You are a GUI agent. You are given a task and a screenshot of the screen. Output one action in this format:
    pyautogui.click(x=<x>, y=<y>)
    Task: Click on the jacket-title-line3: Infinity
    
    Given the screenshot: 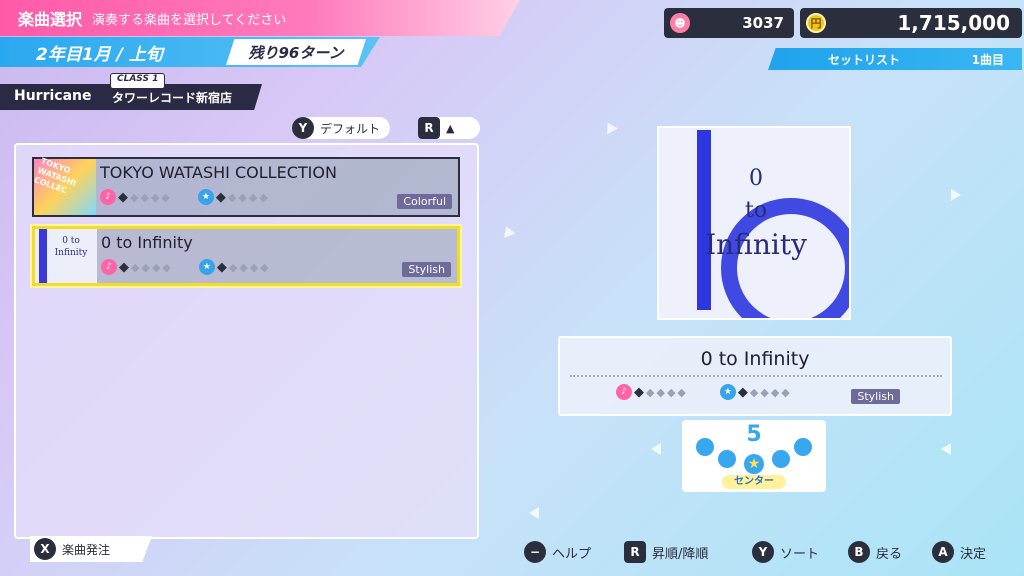 What is the action you would take?
    pyautogui.click(x=756, y=244)
    